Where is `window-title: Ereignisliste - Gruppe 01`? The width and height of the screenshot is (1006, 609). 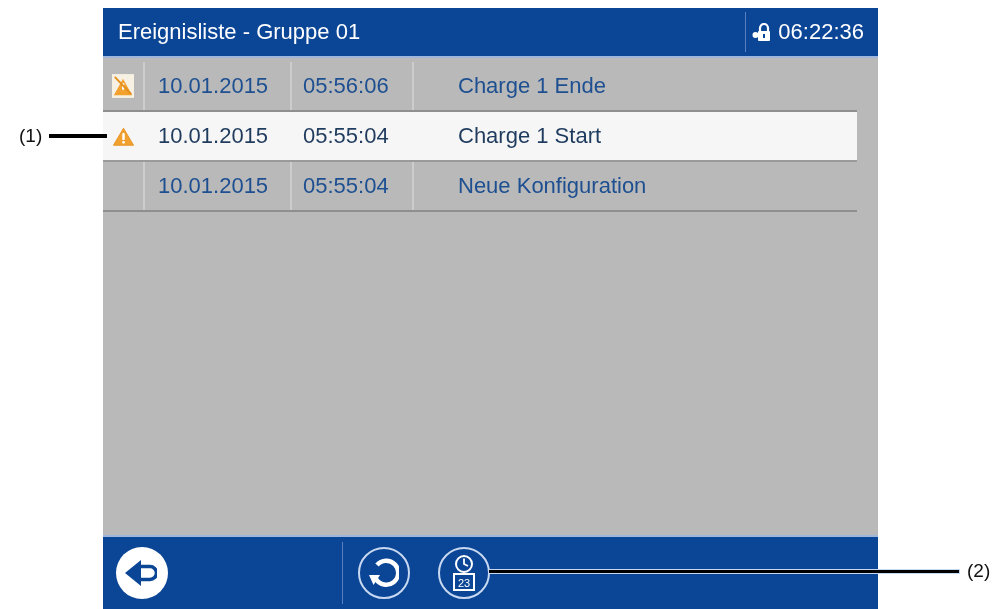 window-title: Ereignisliste - Gruppe 01 is located at coordinates (239, 32).